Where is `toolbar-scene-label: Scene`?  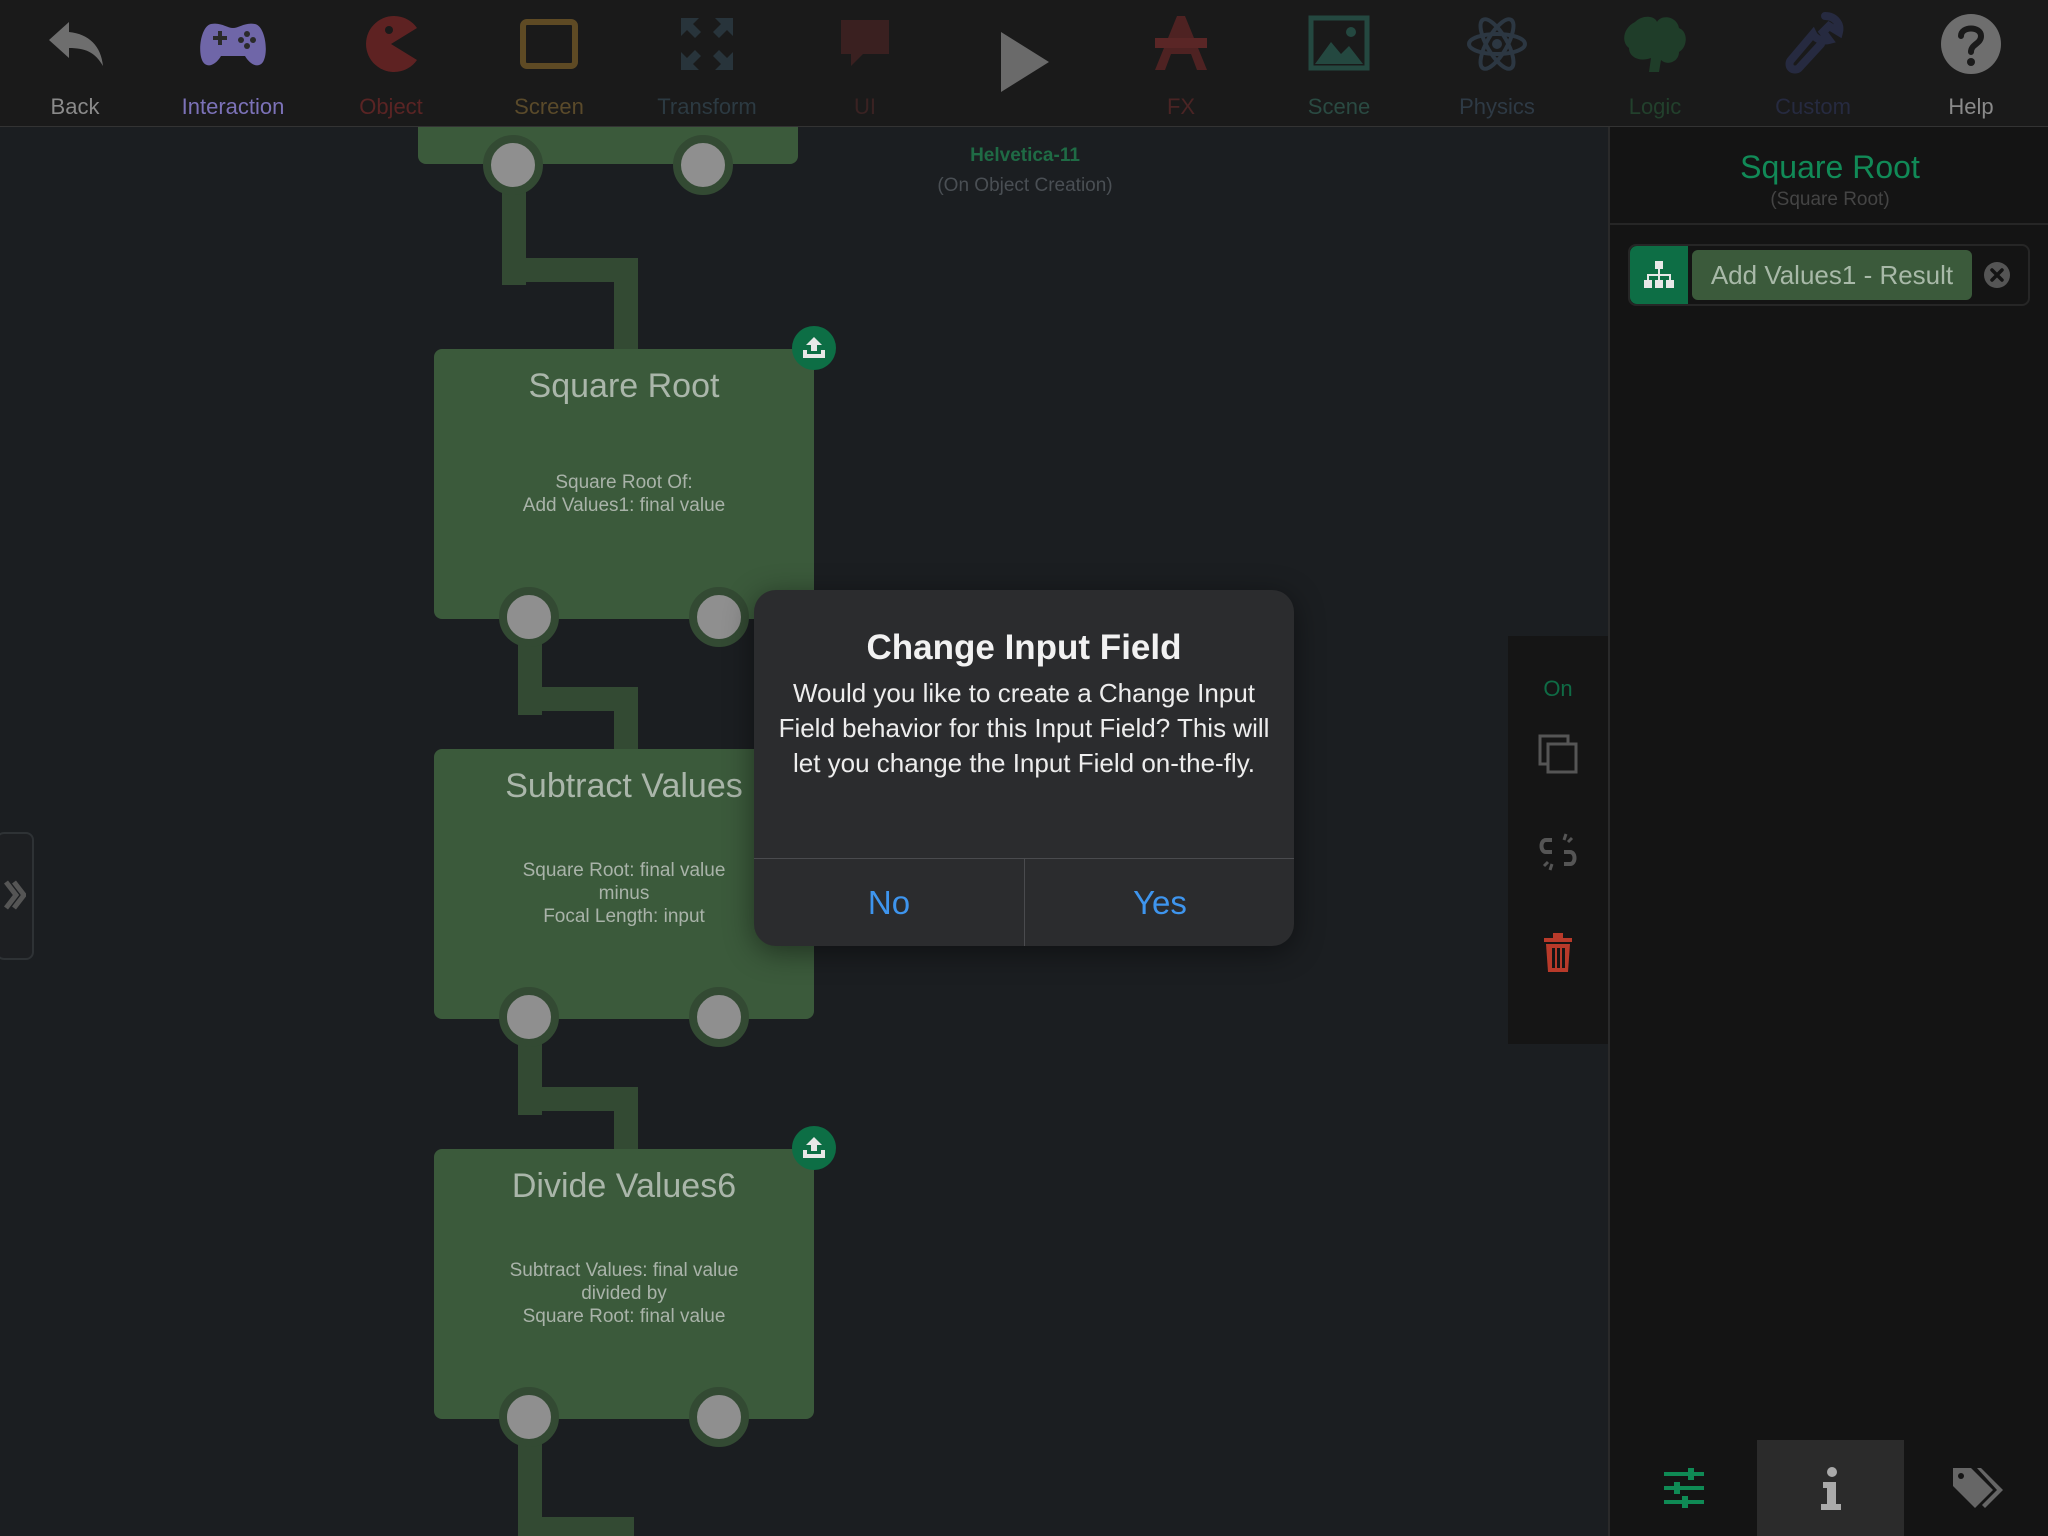
toolbar-scene-label: Scene is located at coordinates (1339, 106).